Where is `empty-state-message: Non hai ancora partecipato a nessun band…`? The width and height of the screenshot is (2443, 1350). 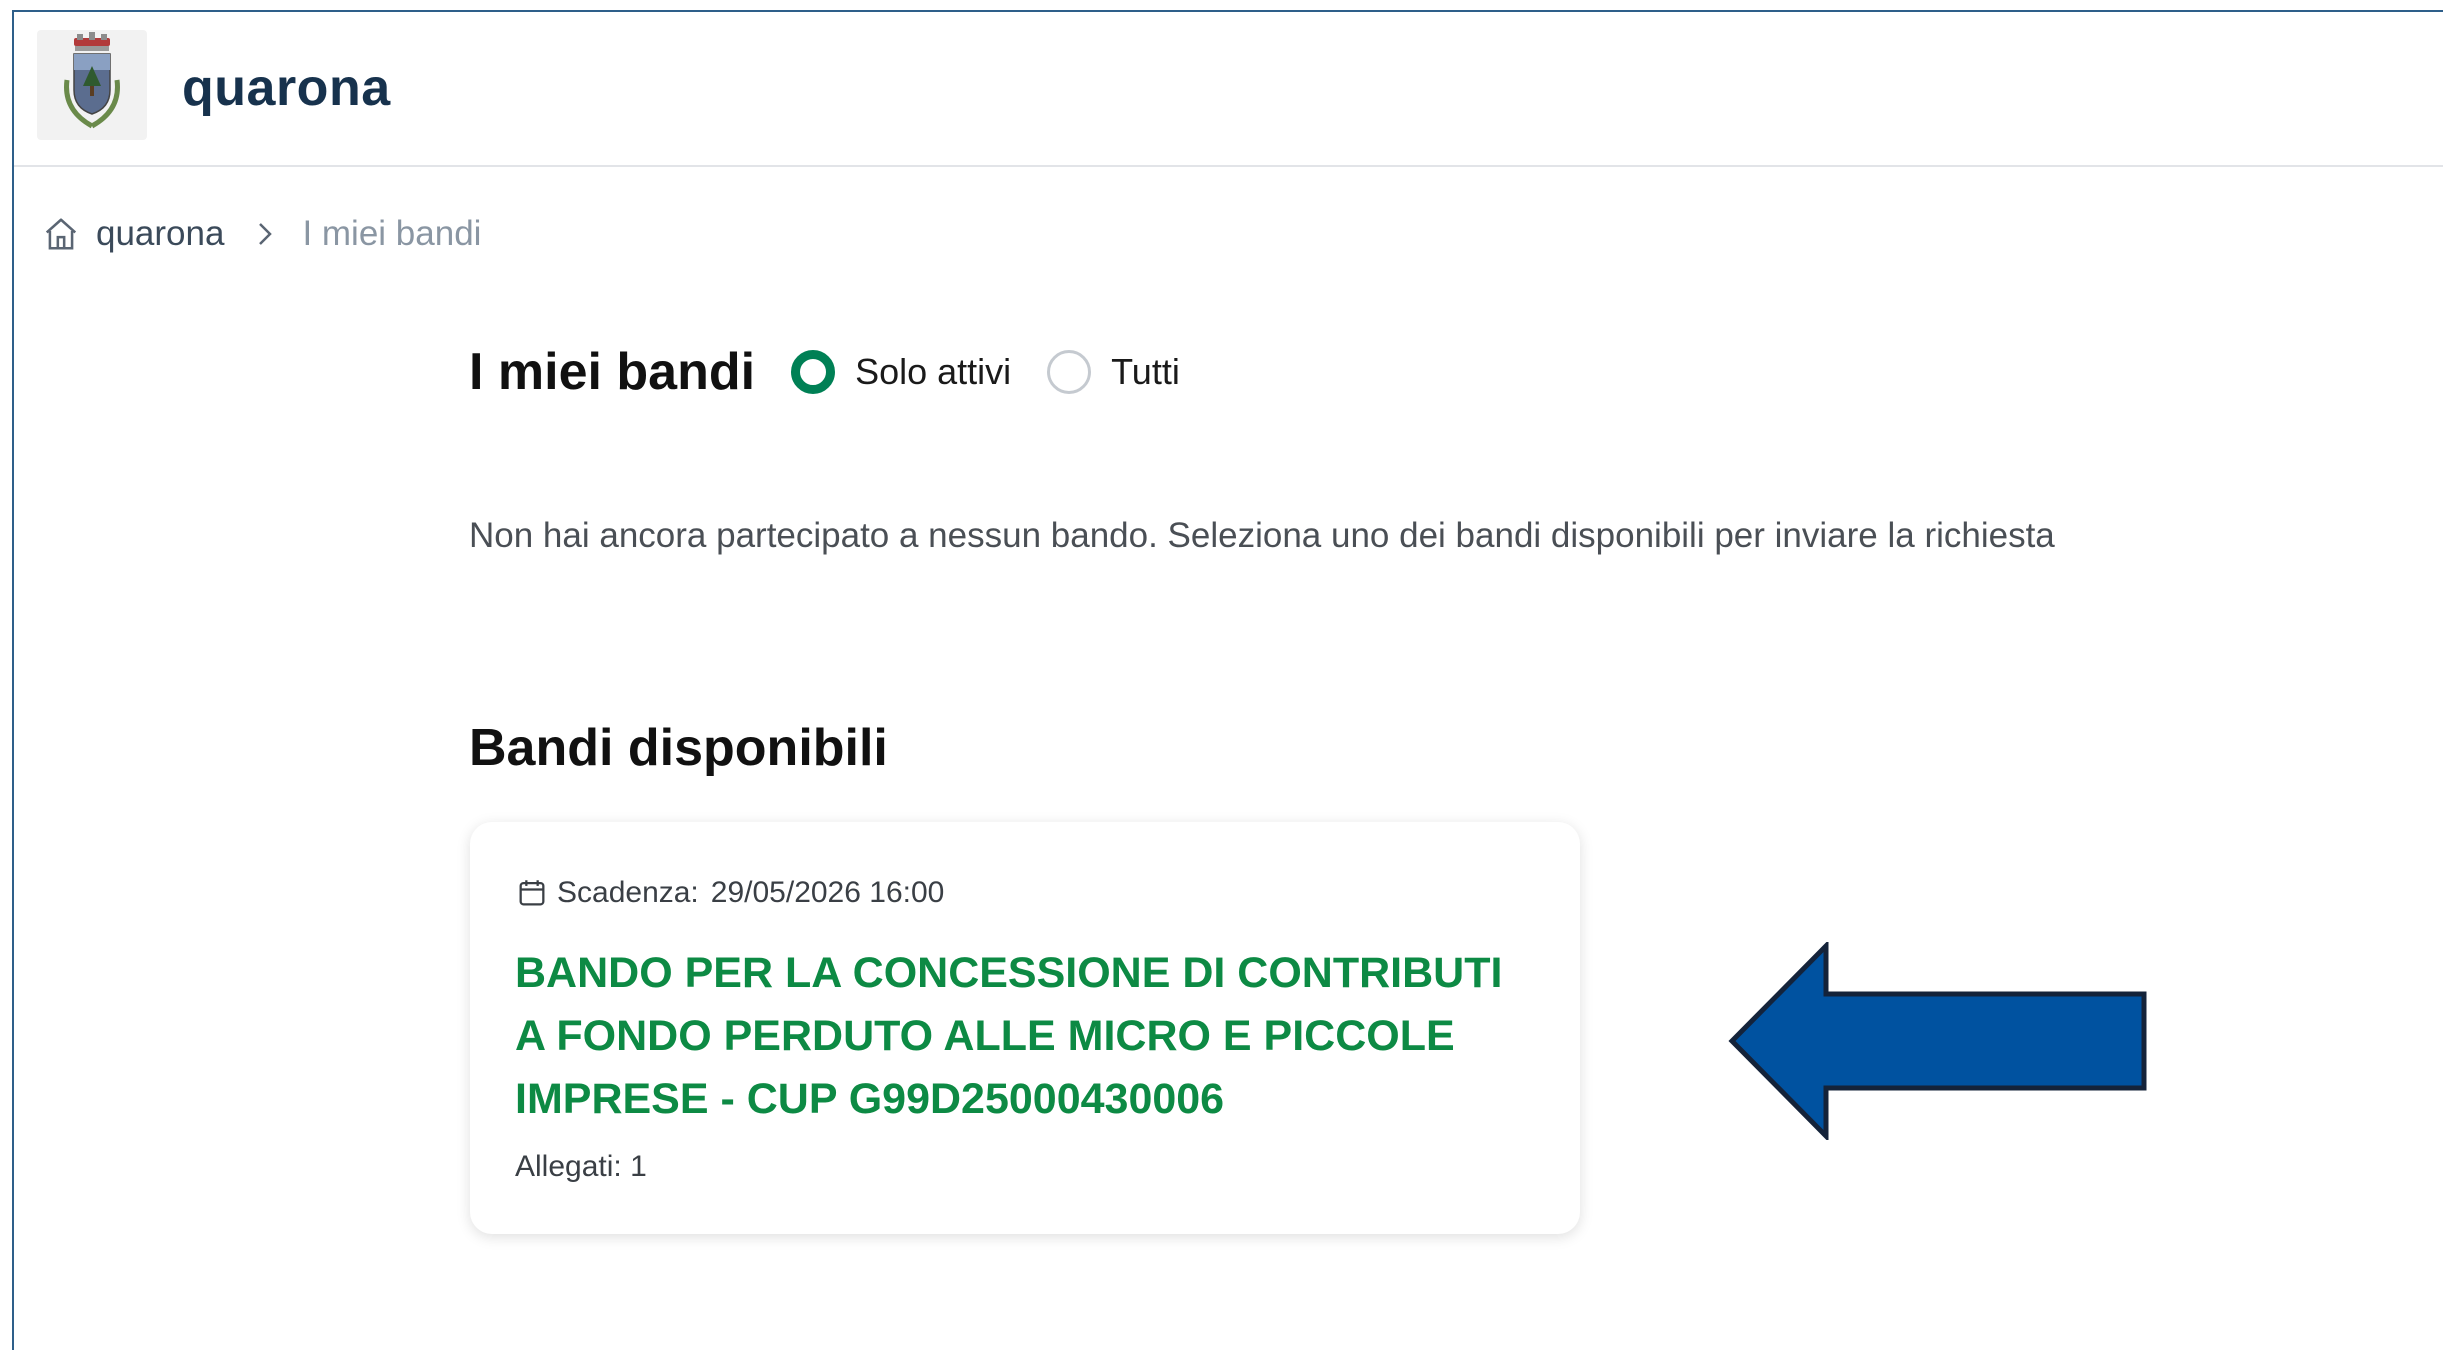 empty-state-message: Non hai ancora partecipato a nessun band… is located at coordinates (1262, 535).